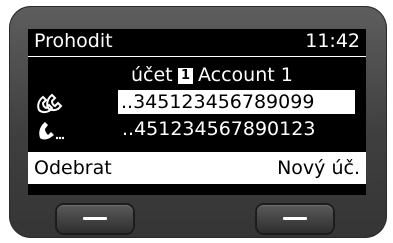 The image size is (393, 243). Describe the element at coordinates (332, 41) in the screenshot. I see `clock: 11:42` at that location.